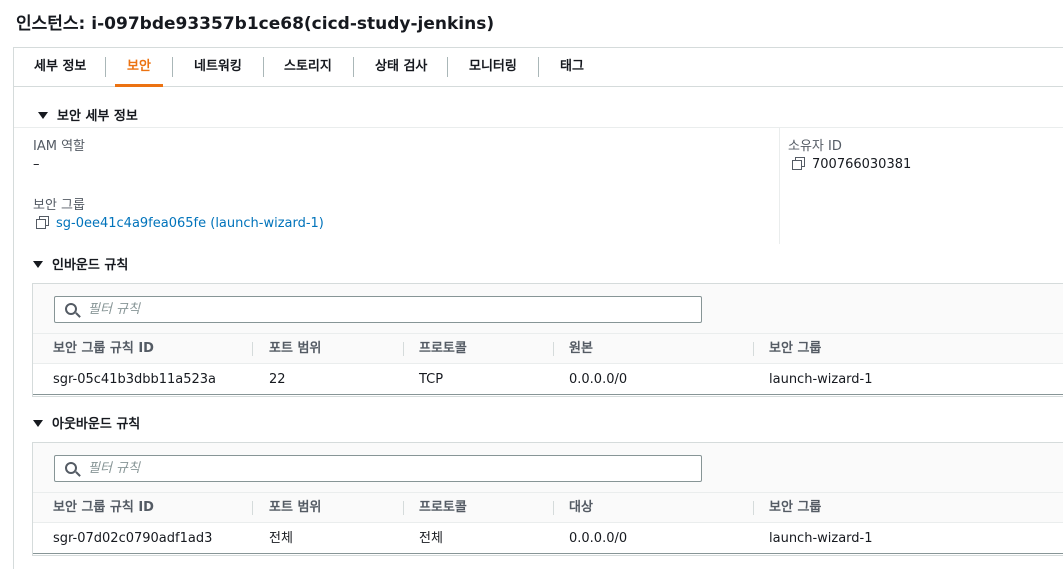  I want to click on security-group-link-wrapper: sg-0ee41c4a9fea065fe (launch-wizard-1), so click(180, 223).